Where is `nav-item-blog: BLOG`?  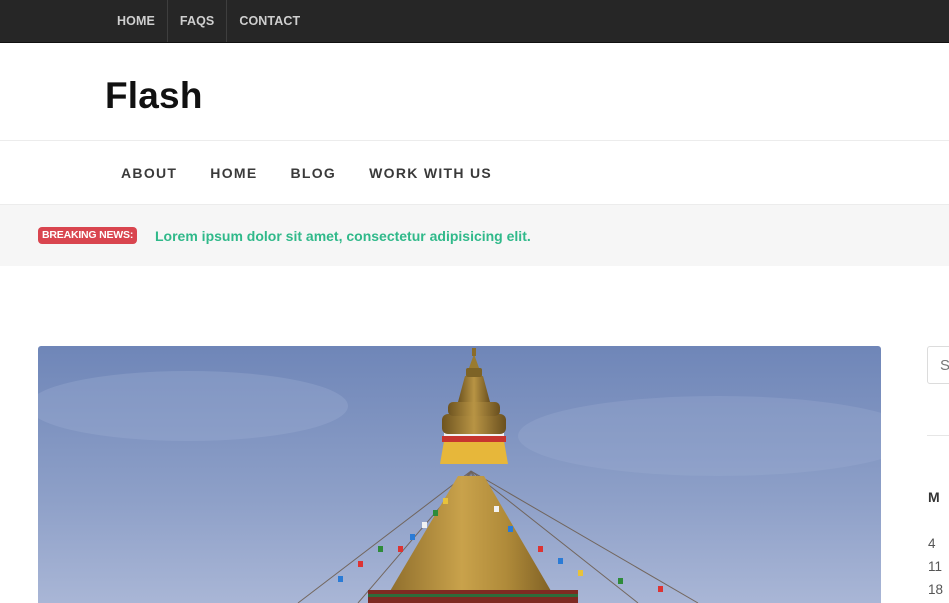 nav-item-blog: BLOG is located at coordinates (313, 173).